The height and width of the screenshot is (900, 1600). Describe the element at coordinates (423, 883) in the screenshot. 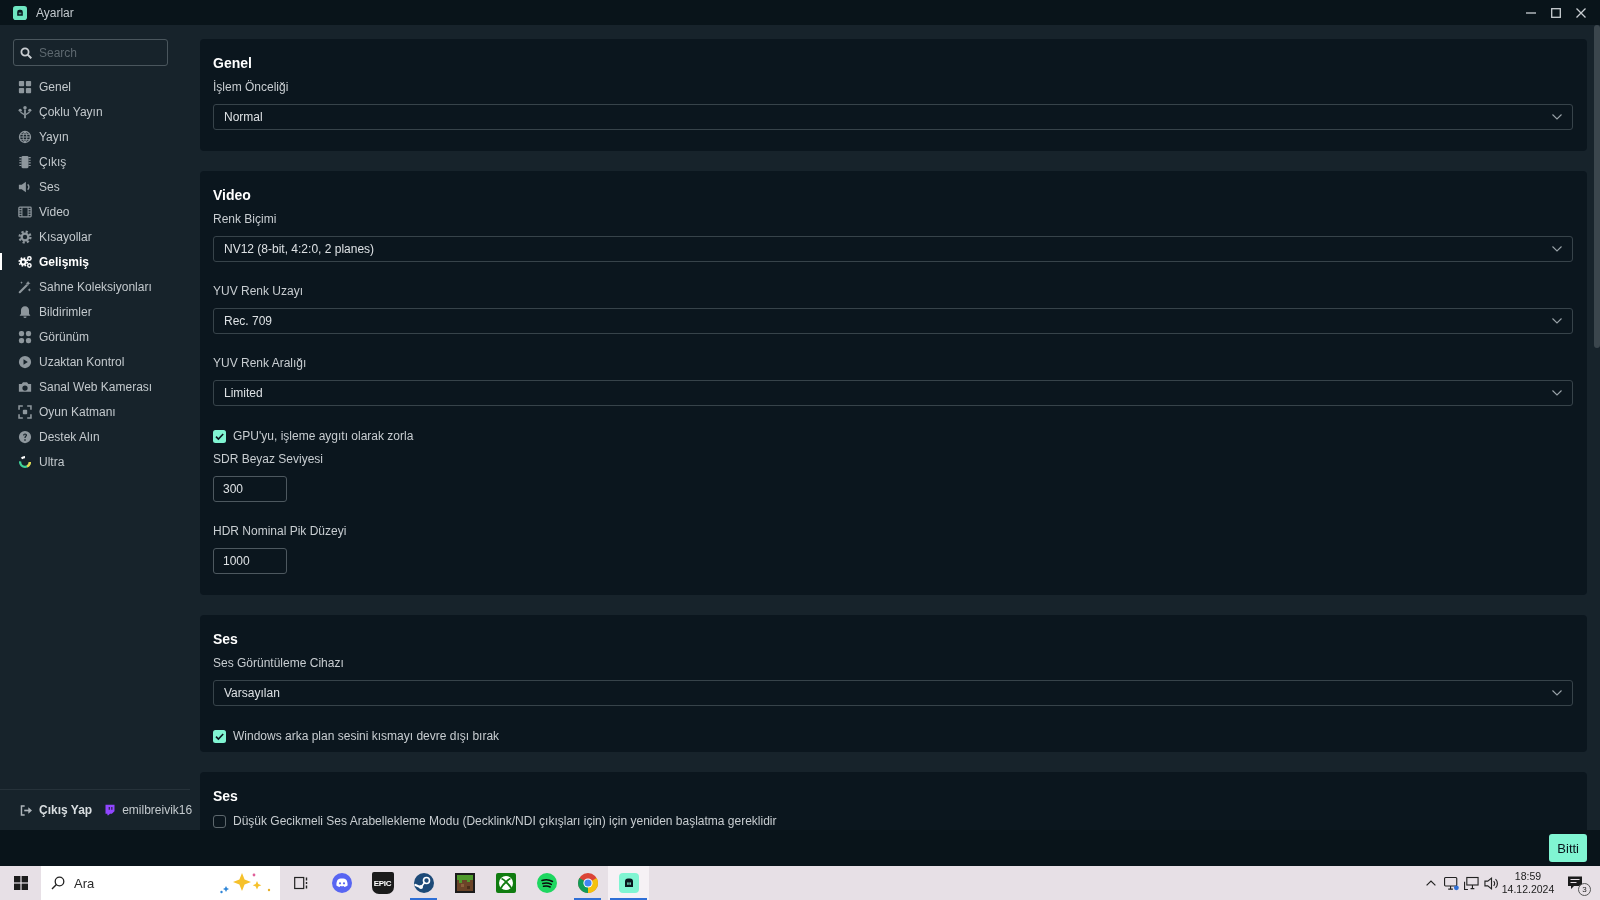

I see `disc-logo-icon` at that location.